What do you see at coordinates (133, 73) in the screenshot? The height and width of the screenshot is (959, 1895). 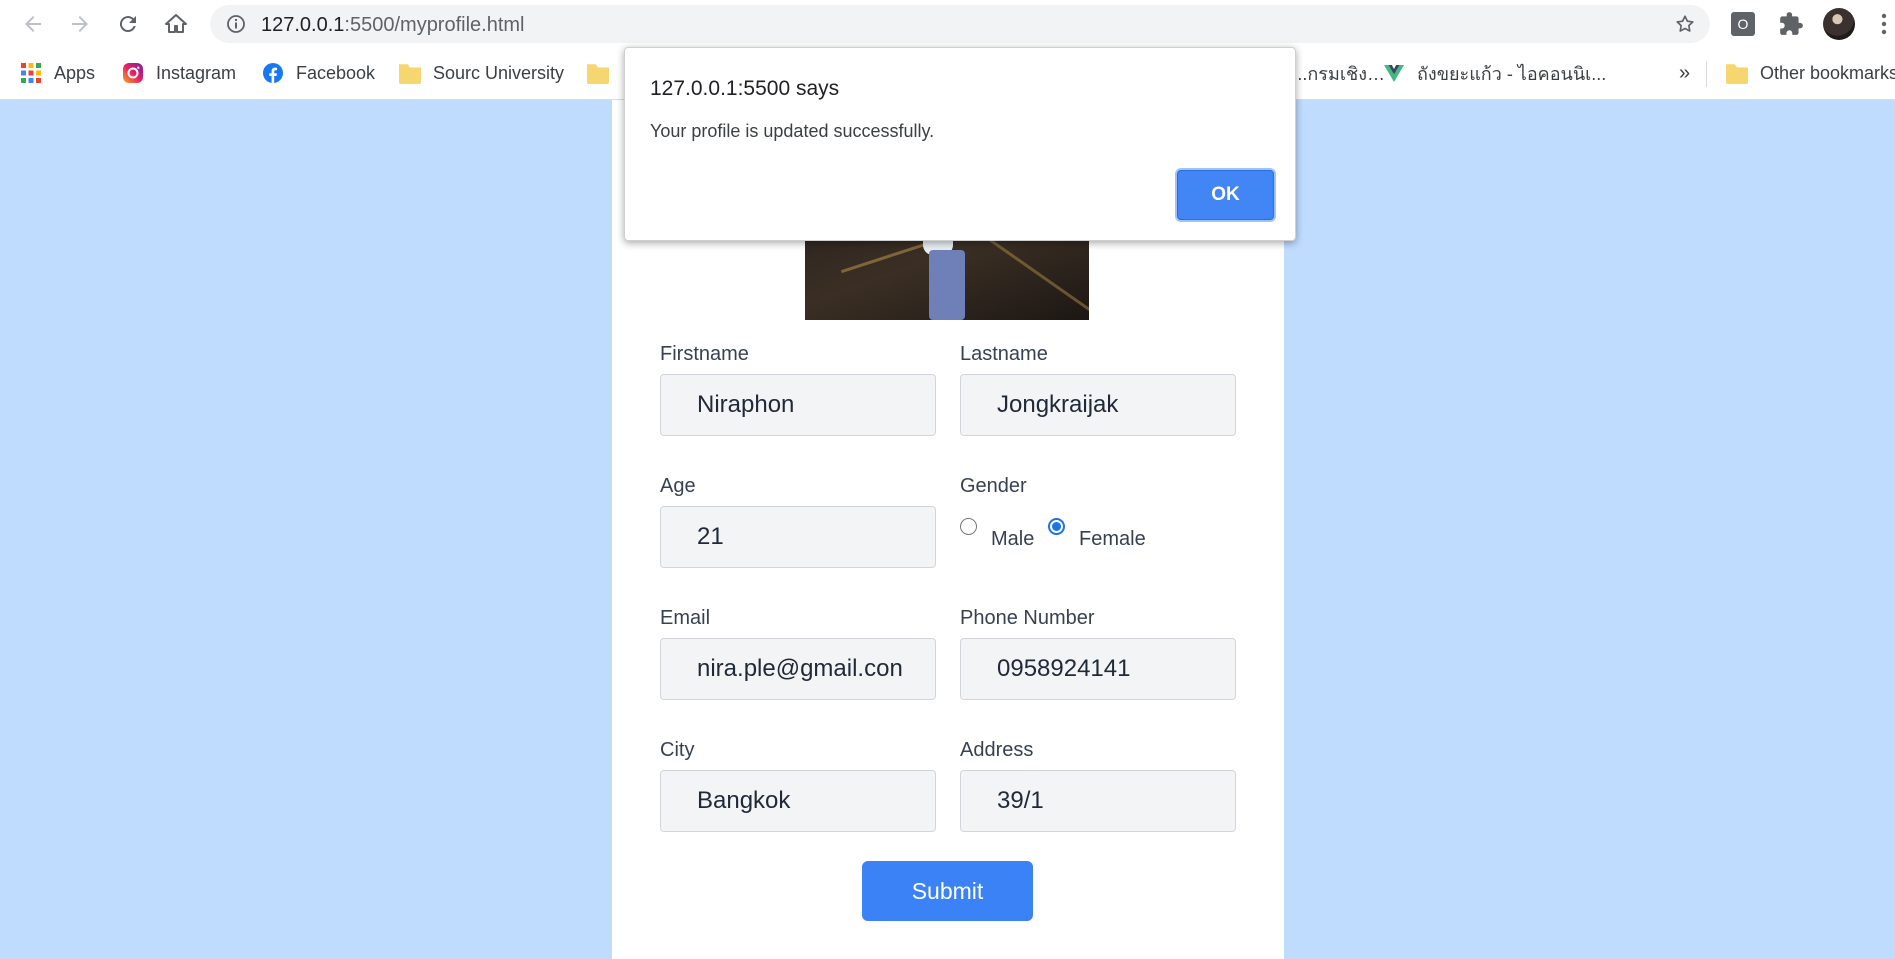 I see `instagram-icon` at bounding box center [133, 73].